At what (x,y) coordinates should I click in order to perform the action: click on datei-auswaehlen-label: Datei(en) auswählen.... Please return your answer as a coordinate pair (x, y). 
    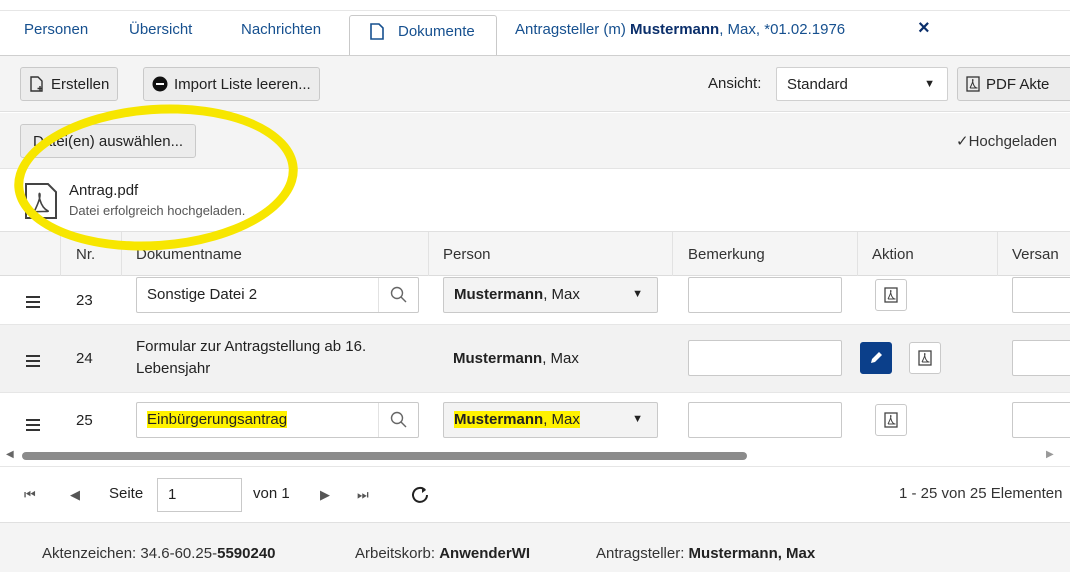
    Looking at the image, I should click on (108, 141).